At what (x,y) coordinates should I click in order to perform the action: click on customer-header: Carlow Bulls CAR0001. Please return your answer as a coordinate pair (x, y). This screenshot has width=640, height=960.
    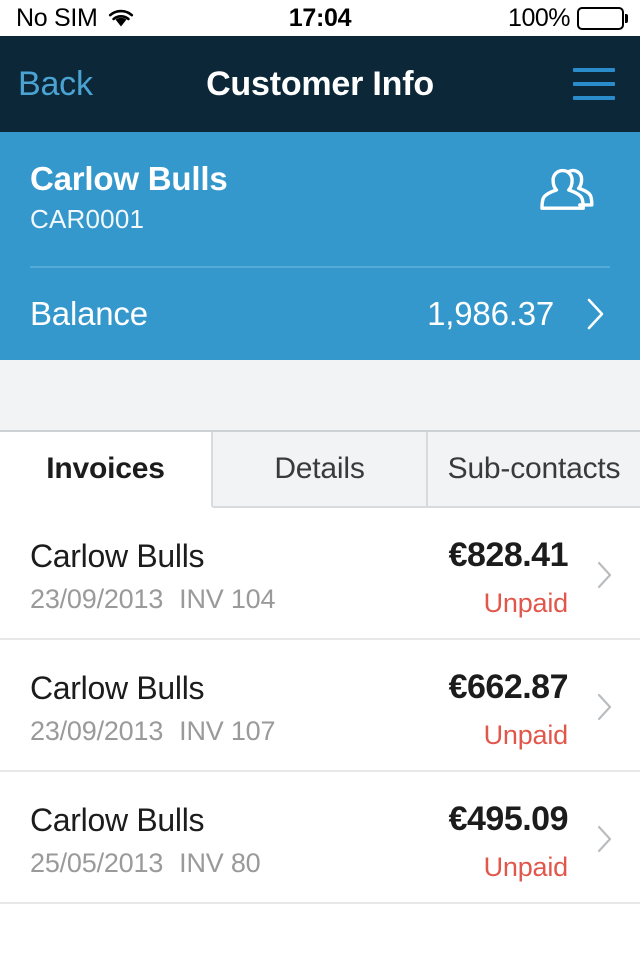
    Looking at the image, I should click on (320, 199).